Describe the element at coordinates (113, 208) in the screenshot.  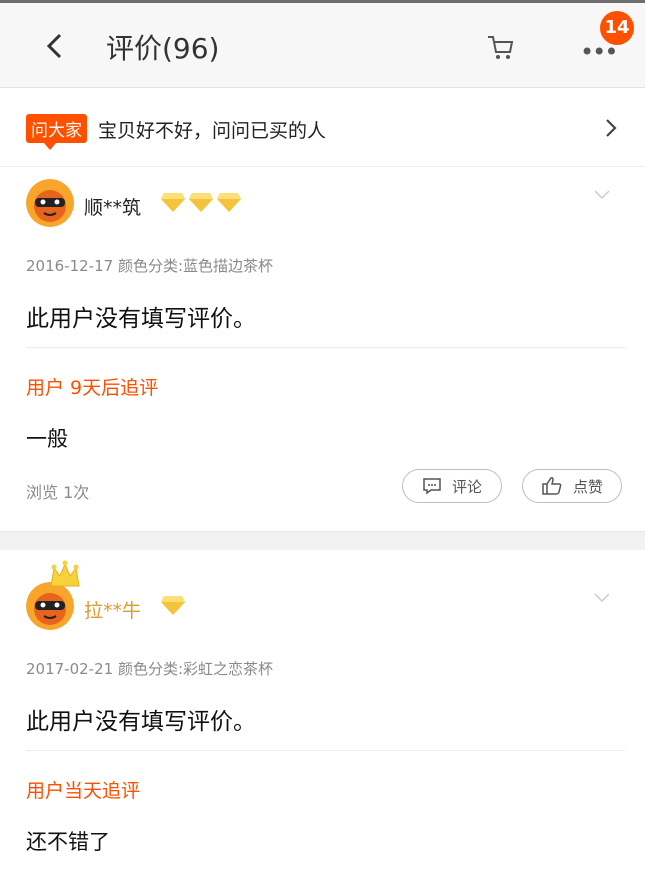
I see `review-username: 顺**筑` at that location.